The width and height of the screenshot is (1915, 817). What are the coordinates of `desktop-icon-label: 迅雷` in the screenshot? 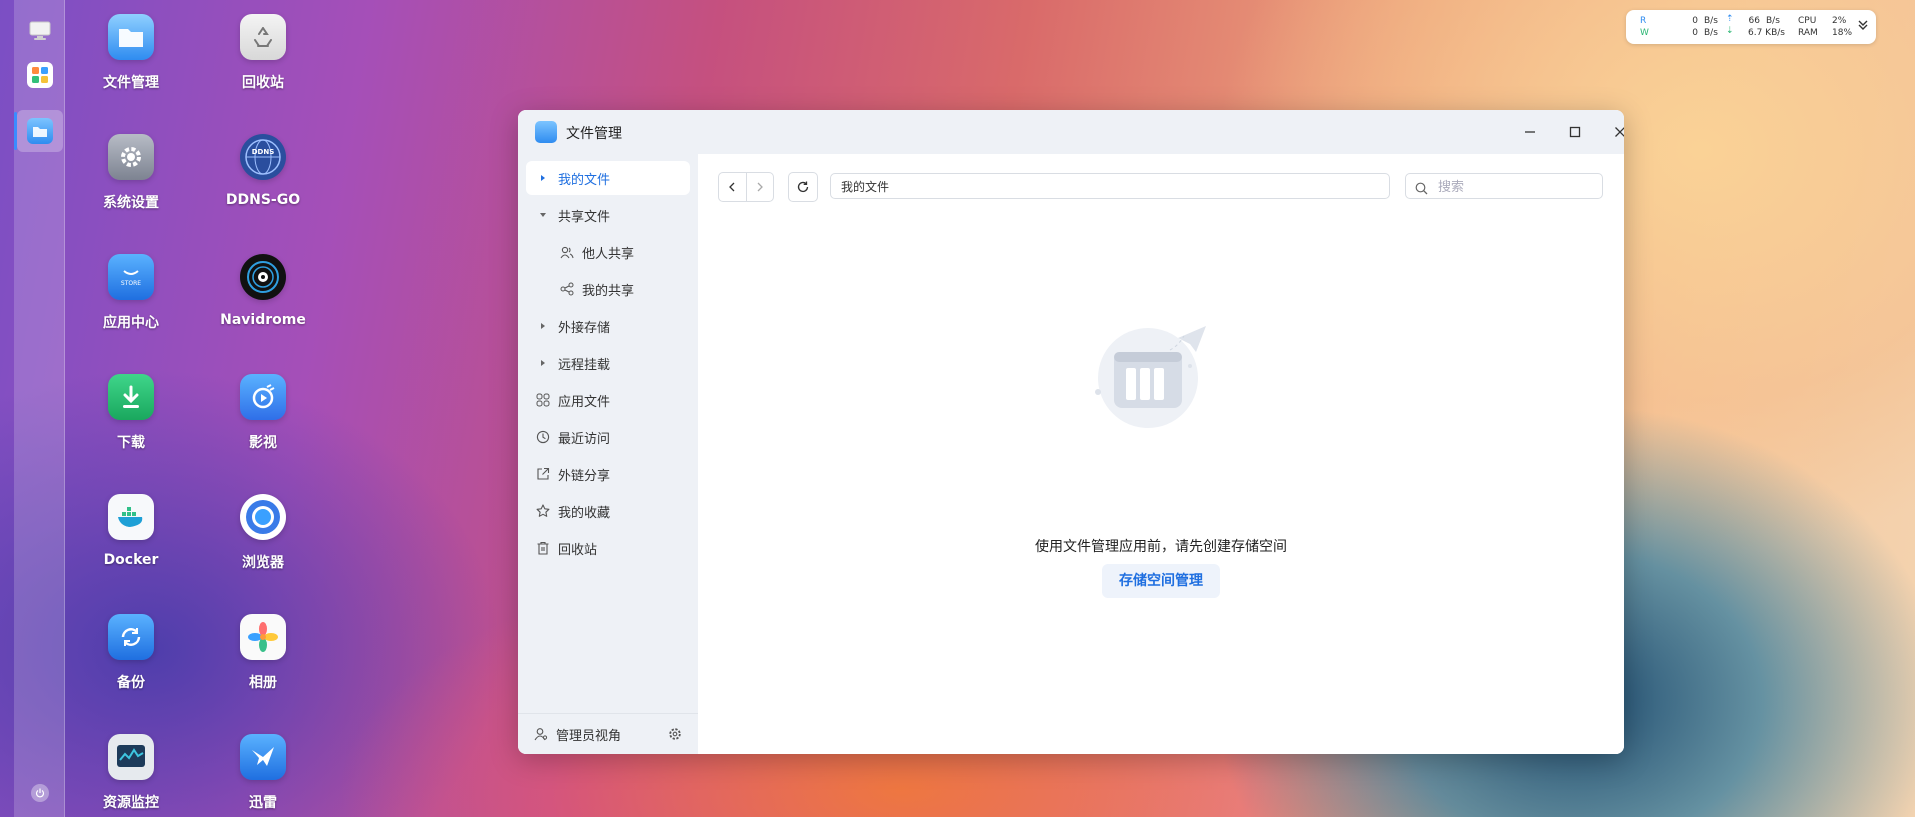 It's located at (263, 803).